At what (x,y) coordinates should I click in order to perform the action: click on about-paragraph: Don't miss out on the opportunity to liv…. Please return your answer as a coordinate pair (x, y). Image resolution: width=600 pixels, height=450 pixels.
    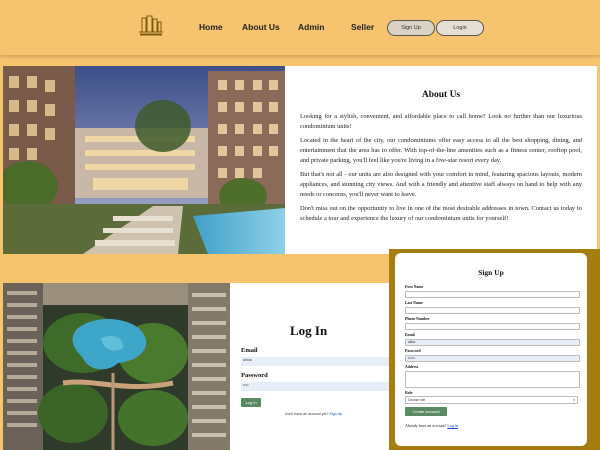
    Looking at the image, I should click on (441, 213).